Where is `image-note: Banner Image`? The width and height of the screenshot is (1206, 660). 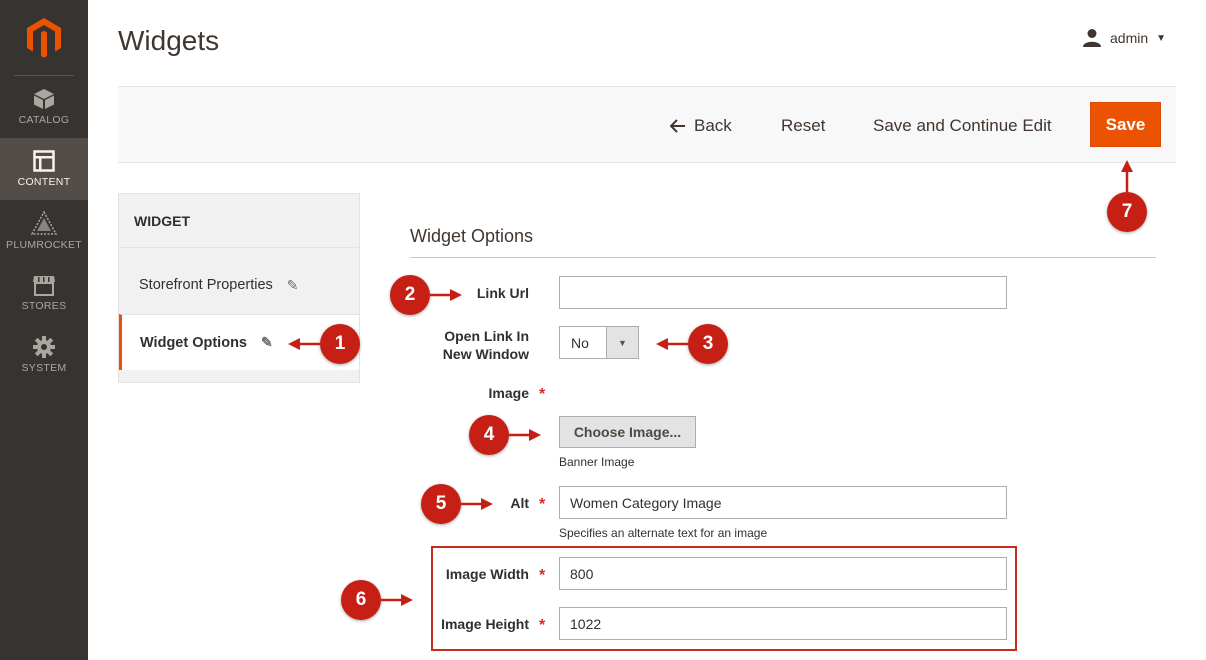 image-note: Banner Image is located at coordinates (597, 462).